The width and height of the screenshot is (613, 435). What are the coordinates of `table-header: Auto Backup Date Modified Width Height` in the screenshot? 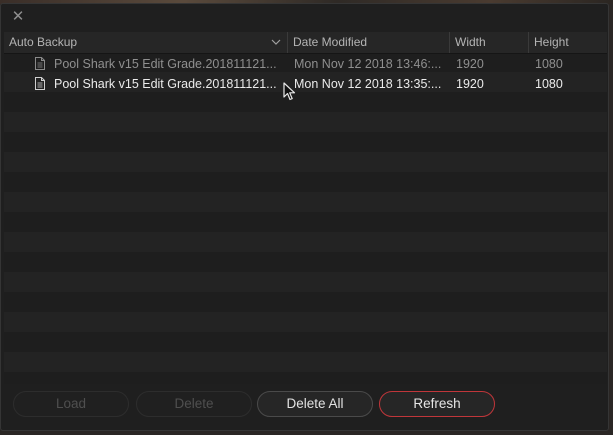 It's located at (305, 43).